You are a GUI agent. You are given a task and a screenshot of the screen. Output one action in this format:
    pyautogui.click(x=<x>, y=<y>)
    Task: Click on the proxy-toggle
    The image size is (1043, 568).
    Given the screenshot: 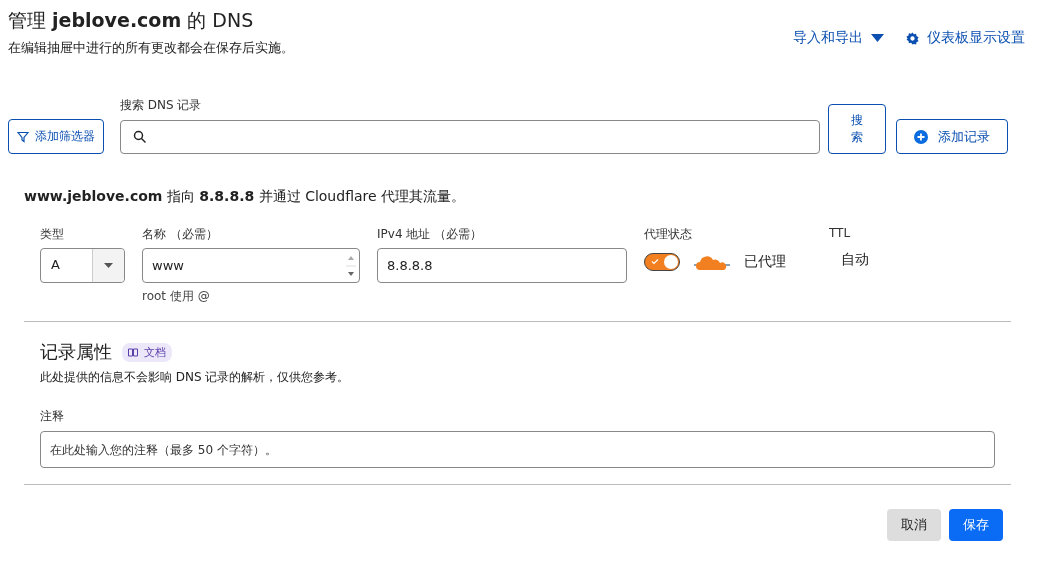 What is the action you would take?
    pyautogui.click(x=662, y=261)
    